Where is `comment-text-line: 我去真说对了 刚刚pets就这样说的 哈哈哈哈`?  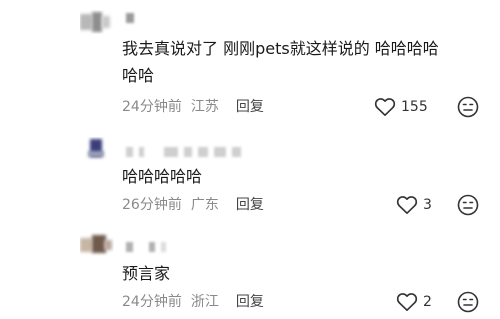
comment-text-line: 我去真说对了 刚刚pets就这样说的 哈哈哈哈 is located at coordinates (280, 48).